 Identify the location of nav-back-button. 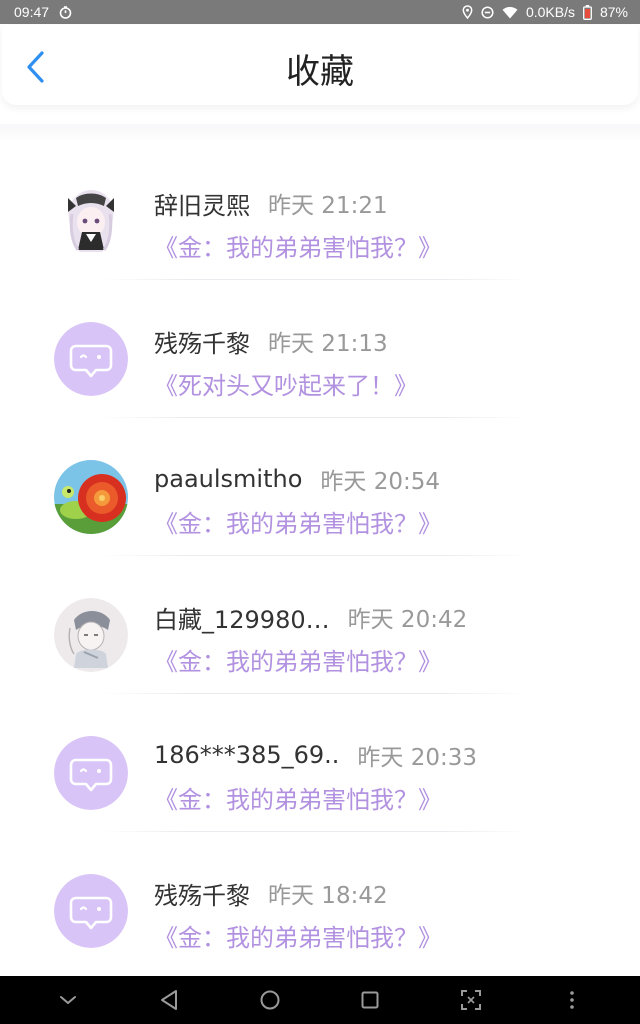
(169, 1000).